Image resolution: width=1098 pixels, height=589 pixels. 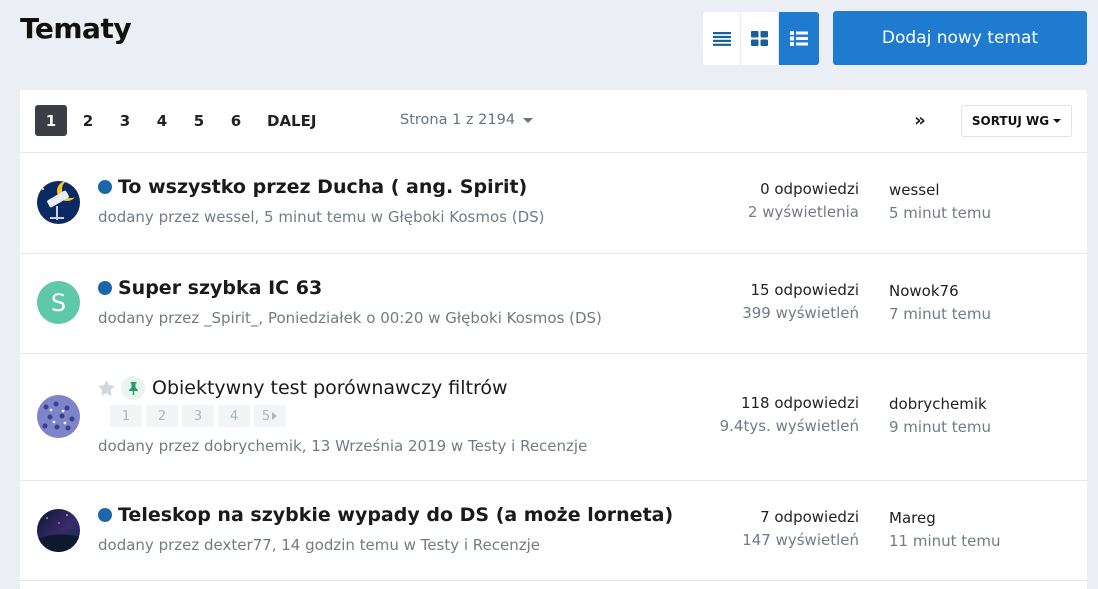 I want to click on last-post-time: 9 minut temu, so click(x=940, y=427).